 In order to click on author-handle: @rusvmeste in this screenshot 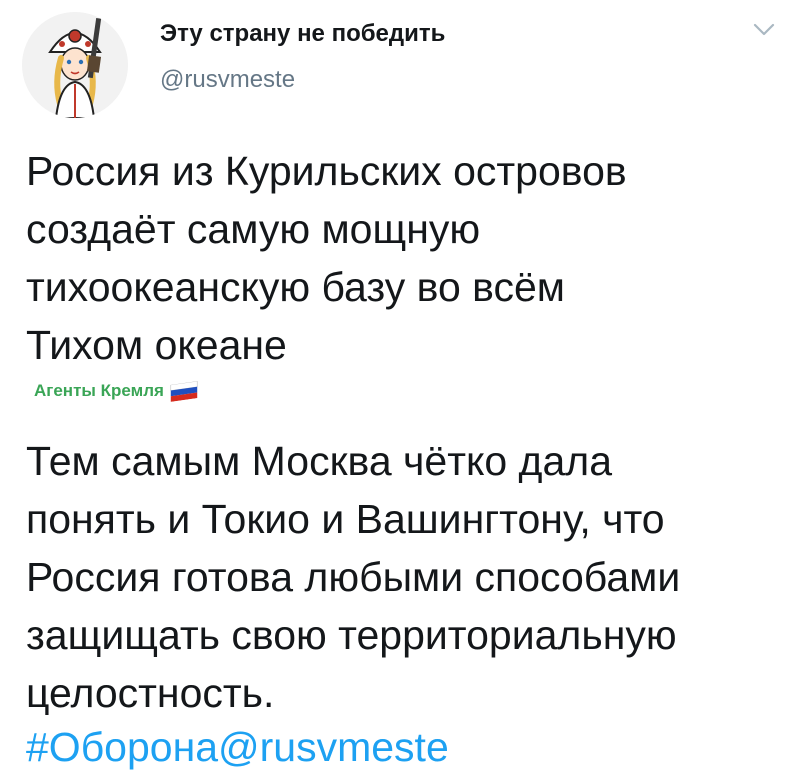, I will do `click(227, 80)`.